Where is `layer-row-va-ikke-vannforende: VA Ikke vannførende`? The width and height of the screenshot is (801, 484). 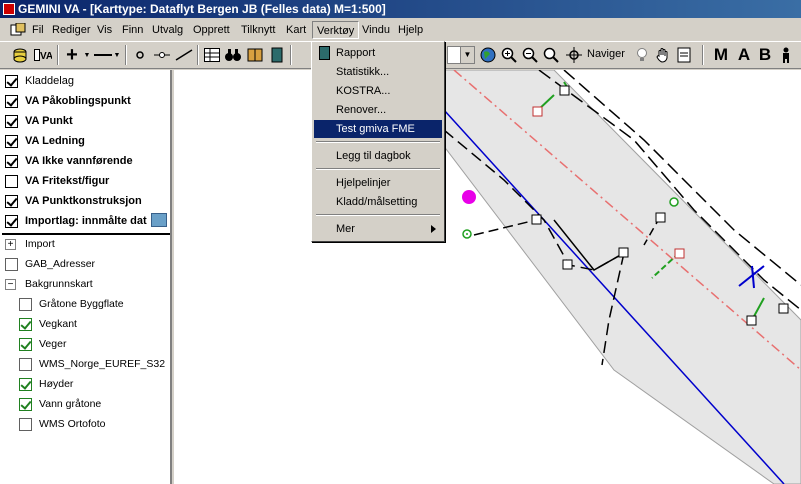 layer-row-va-ikke-vannforende: VA Ikke vannførende is located at coordinates (87, 161).